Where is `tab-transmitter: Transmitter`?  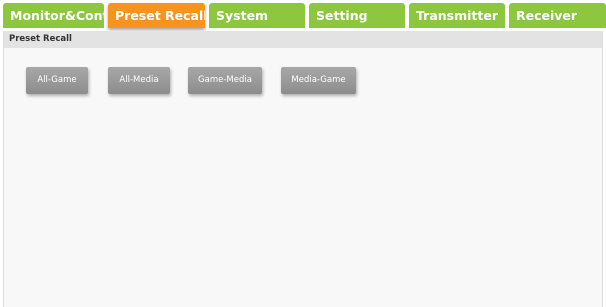 tab-transmitter: Transmitter is located at coordinates (457, 15).